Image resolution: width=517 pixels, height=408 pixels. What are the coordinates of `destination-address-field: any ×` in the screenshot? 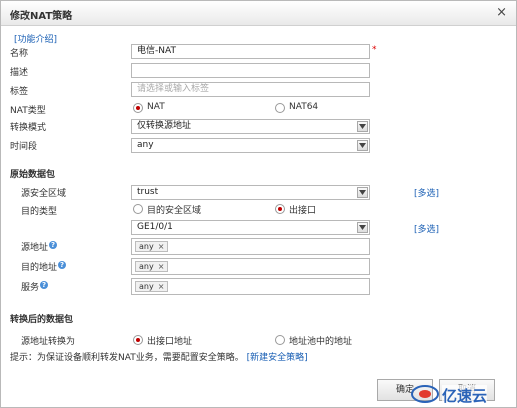 It's located at (250, 266).